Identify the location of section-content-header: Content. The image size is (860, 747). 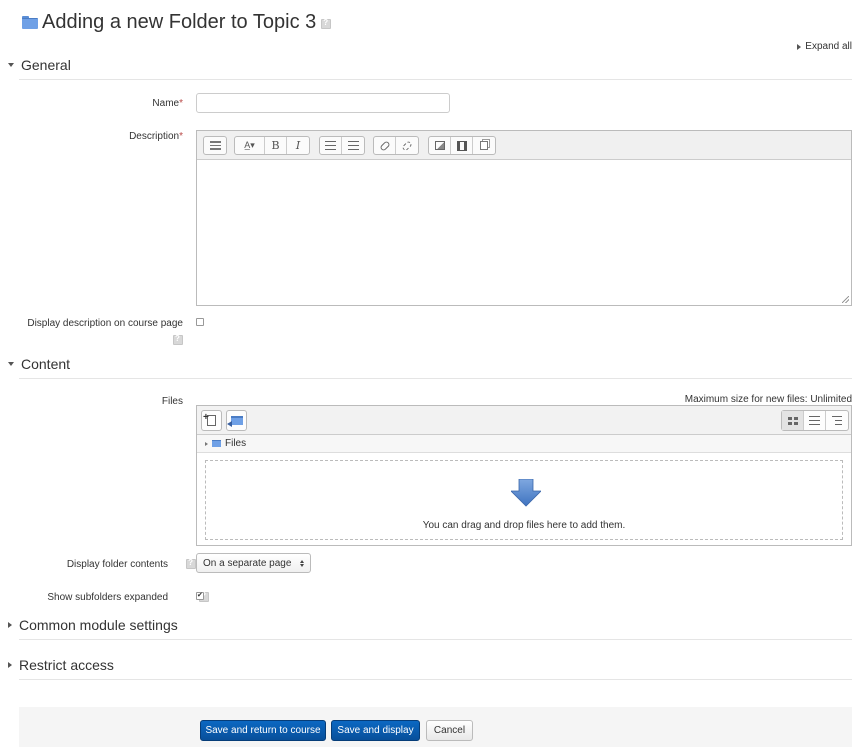
(39, 364).